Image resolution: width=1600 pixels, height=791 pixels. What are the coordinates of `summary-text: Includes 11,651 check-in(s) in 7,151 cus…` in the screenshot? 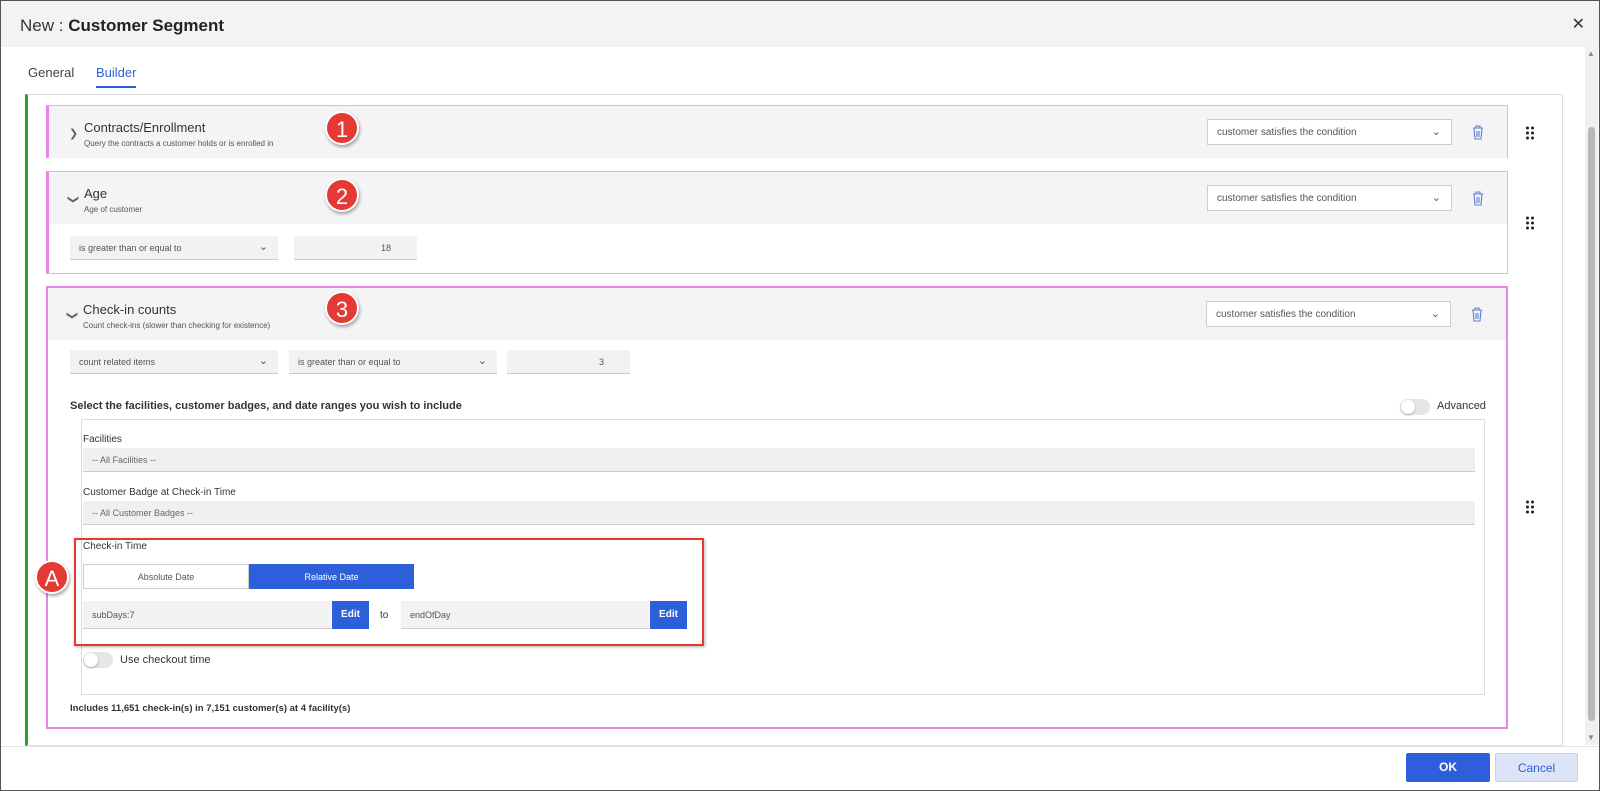 It's located at (210, 708).